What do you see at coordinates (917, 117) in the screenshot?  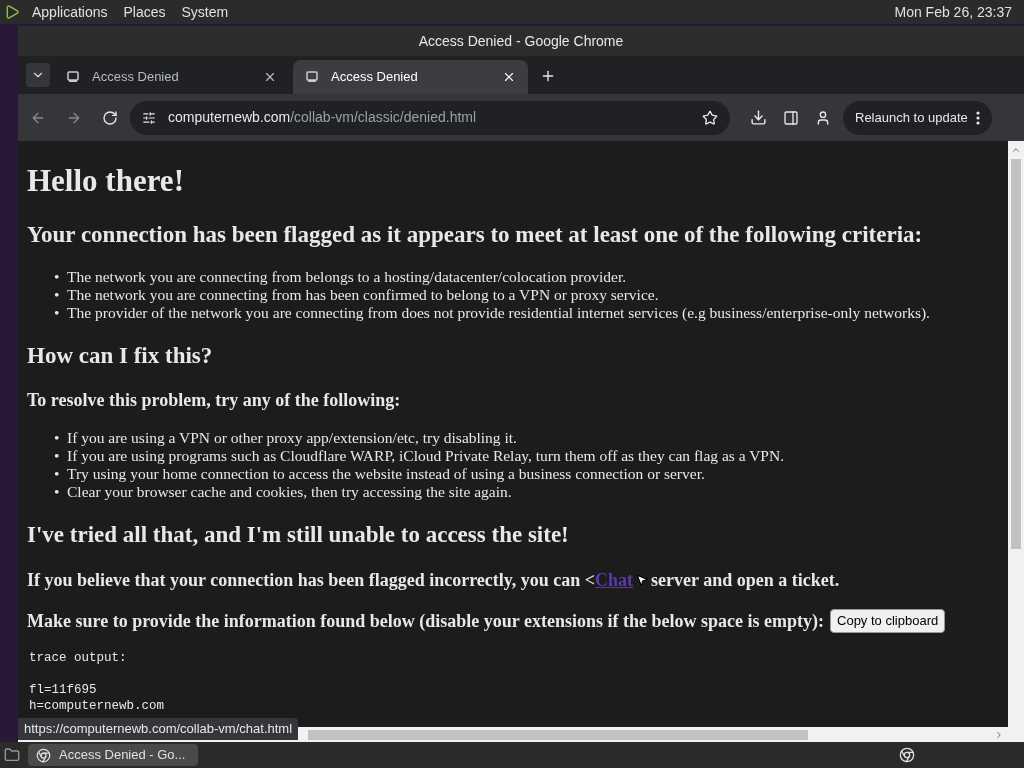 I see `relaunch-button: Relaunch to update` at bounding box center [917, 117].